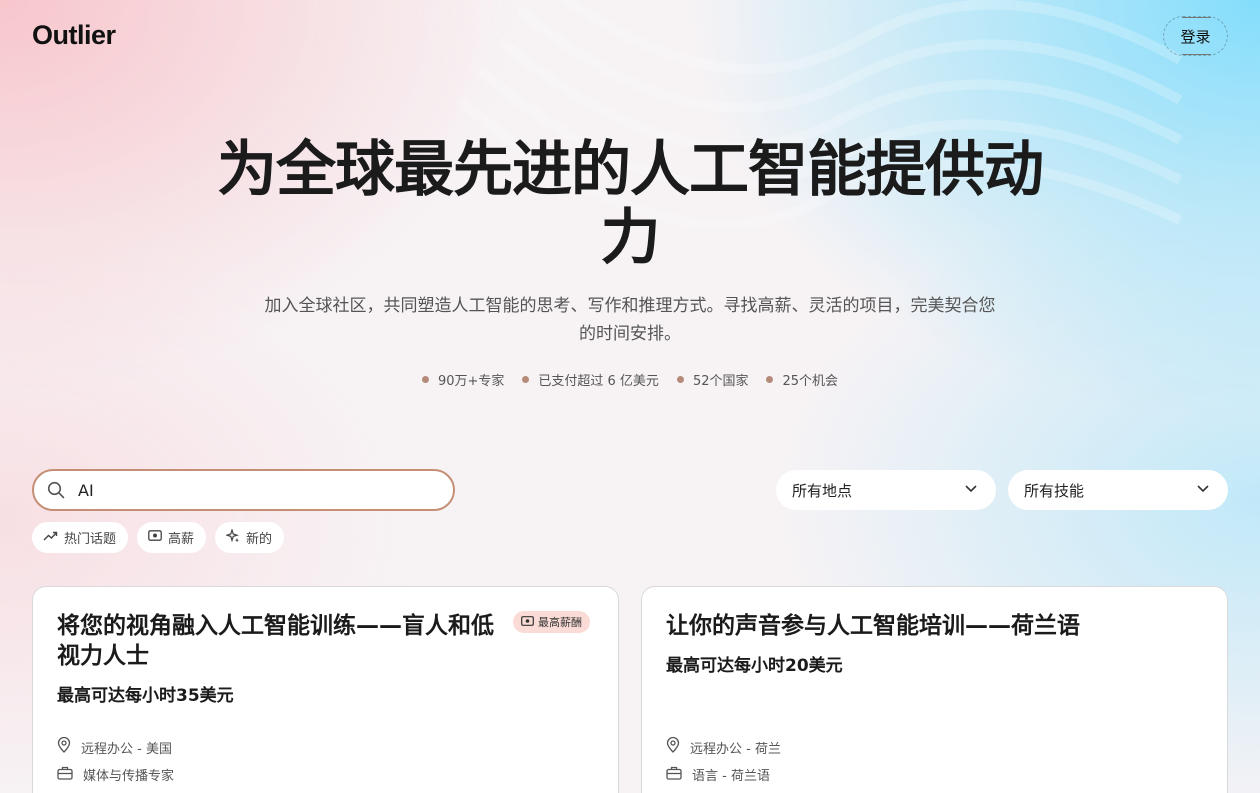 The image size is (1260, 793). What do you see at coordinates (1054, 490) in the screenshot?
I see `skills-select-value: 所有技能` at bounding box center [1054, 490].